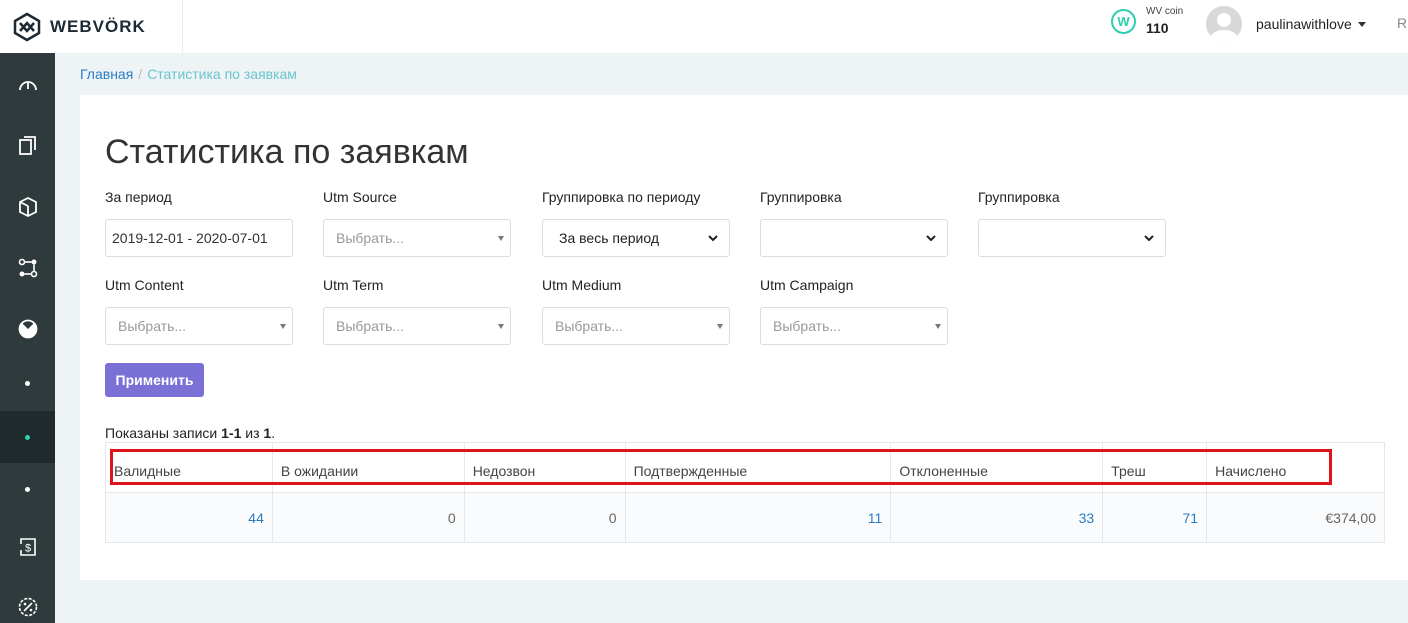  Describe the element at coordinates (1019, 197) in the screenshot. I see `grouping2-label: Группировка` at that location.